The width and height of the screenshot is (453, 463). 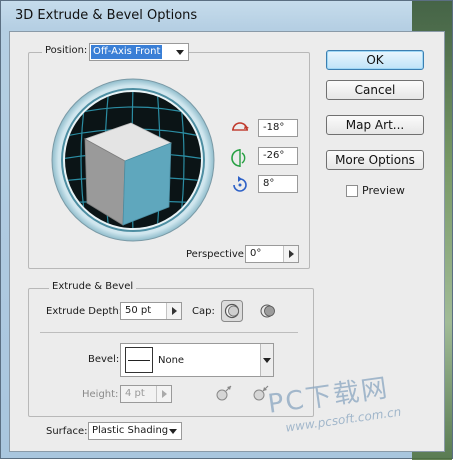 I want to click on rotation-y-value: -26°, so click(x=274, y=155).